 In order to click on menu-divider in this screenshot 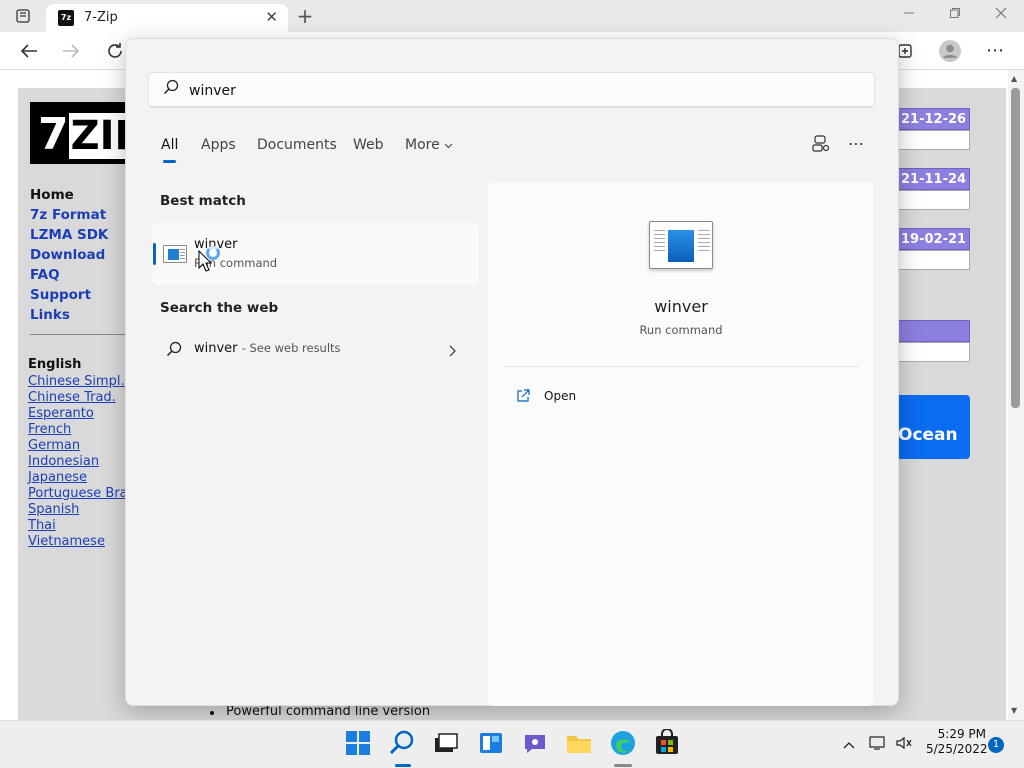, I will do `click(78, 334)`.